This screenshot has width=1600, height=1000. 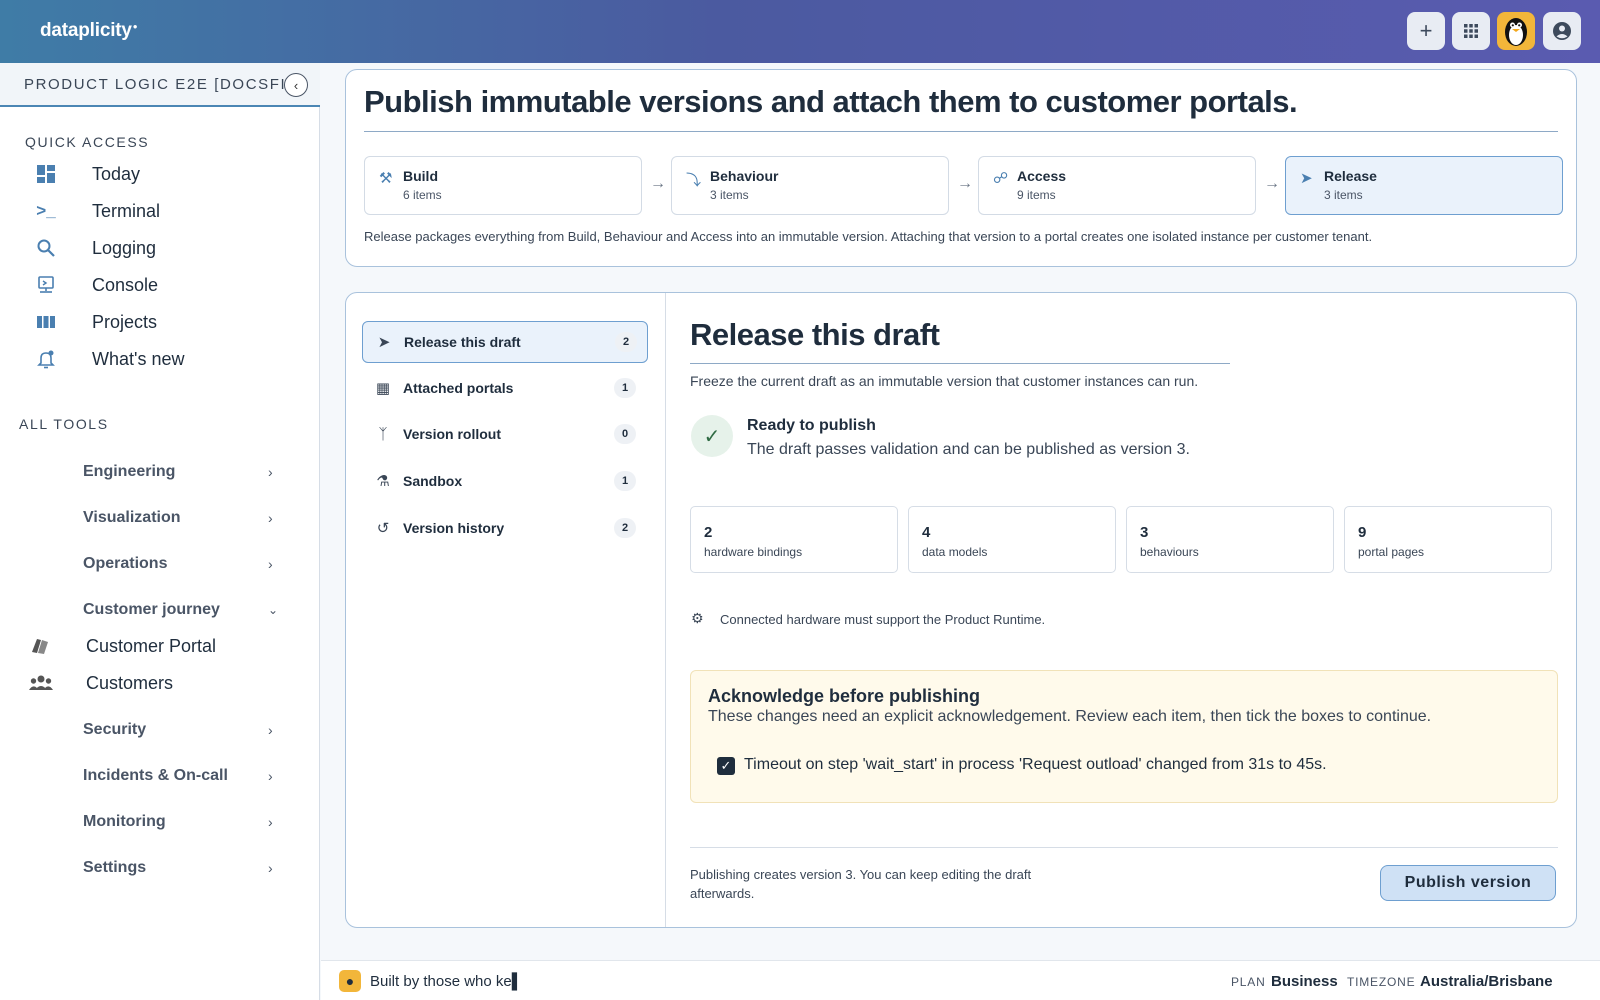 I want to click on nav-release-this-draft: ➤ Release this draft 2, so click(x=505, y=342).